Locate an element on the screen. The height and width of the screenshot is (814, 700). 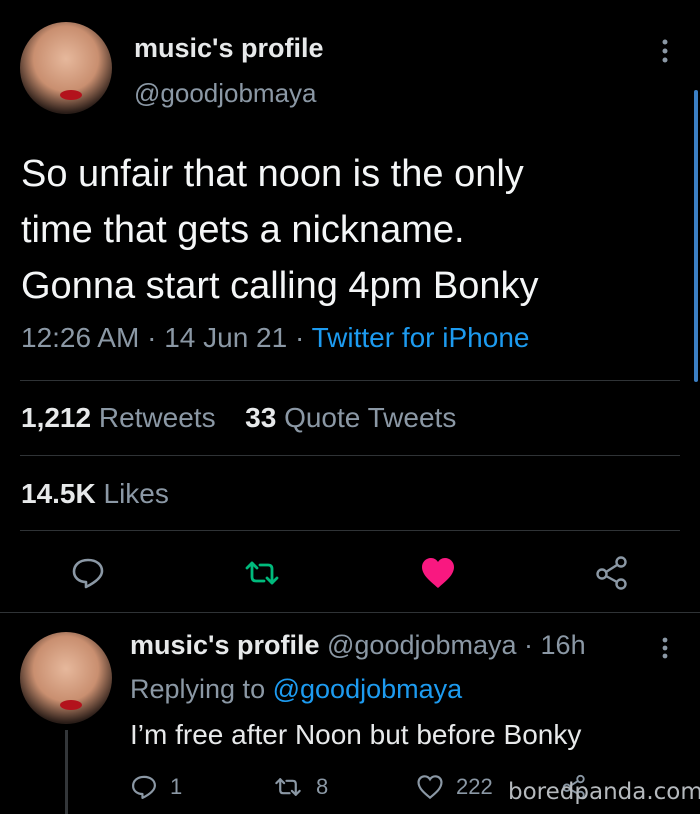
tweet-text-line: So unfair that noon is the only is located at coordinates (272, 174).